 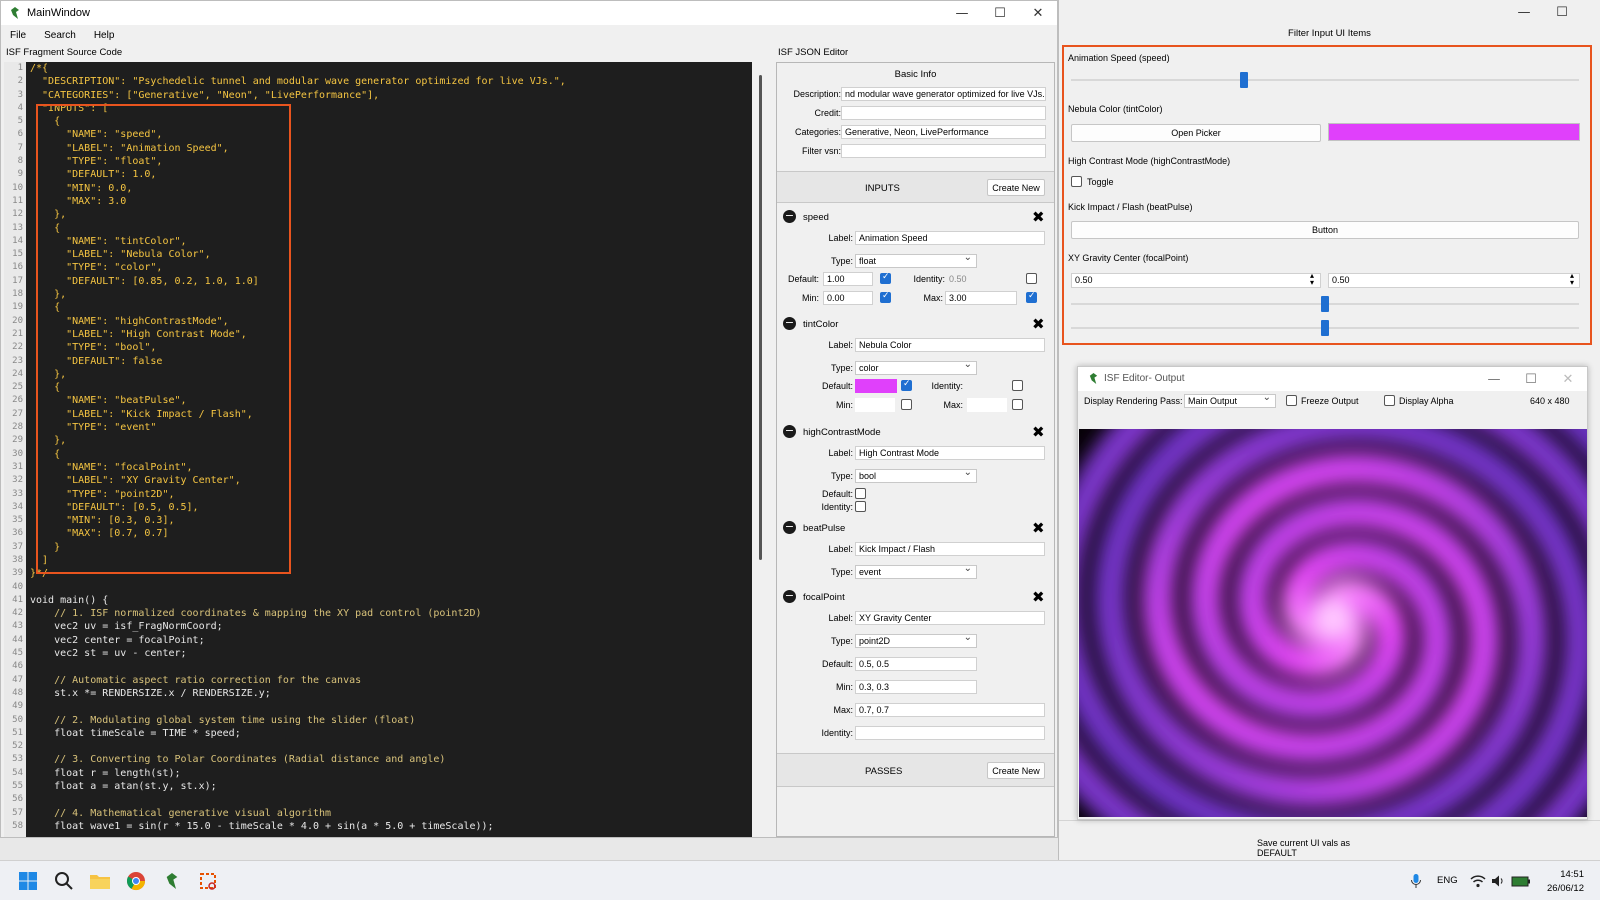 What do you see at coordinates (916, 687) in the screenshot?
I see `focalpoint-min-field: 0.3, 0.3` at bounding box center [916, 687].